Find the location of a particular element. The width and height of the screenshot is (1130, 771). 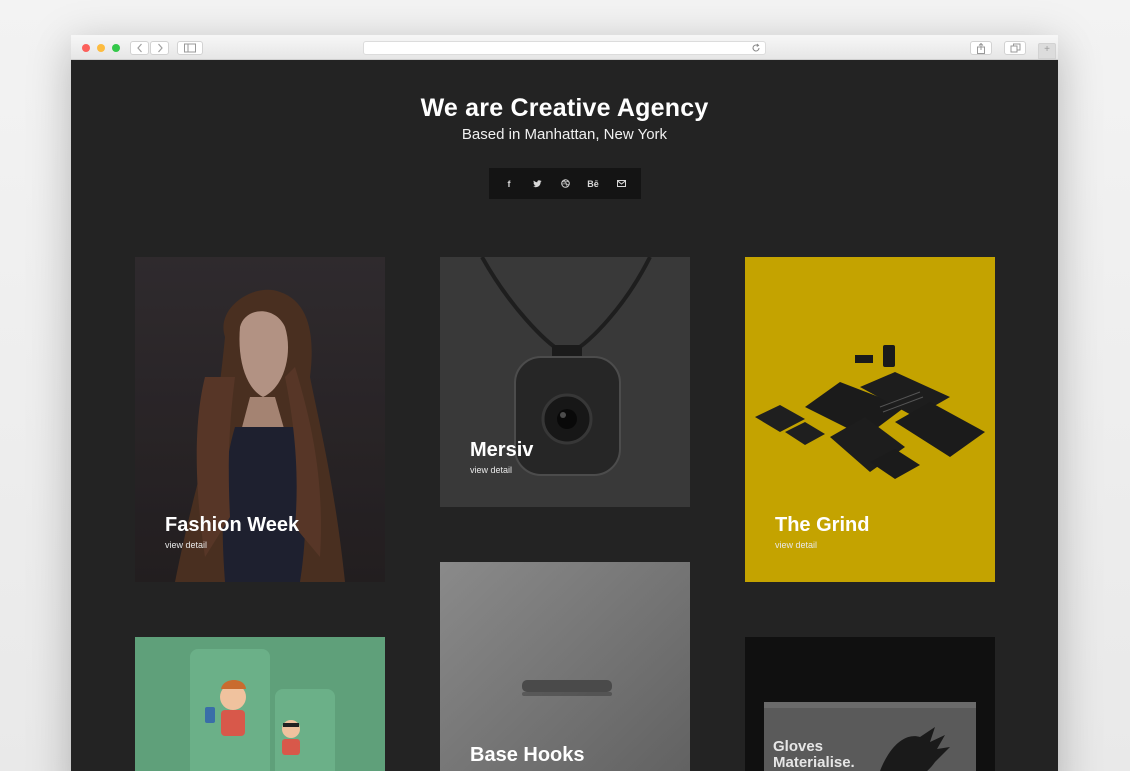

back-button is located at coordinates (139, 48).